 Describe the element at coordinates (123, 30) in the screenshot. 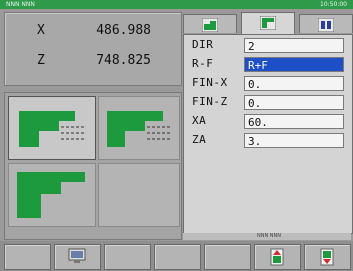

I see `axis-x-value: 486.988` at that location.